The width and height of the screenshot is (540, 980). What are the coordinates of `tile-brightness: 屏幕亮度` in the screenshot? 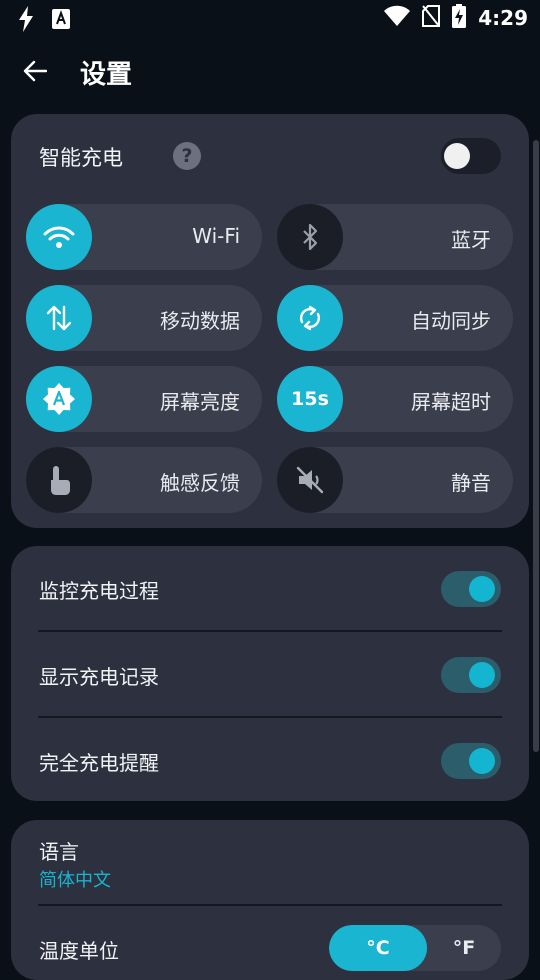 It's located at (144, 399).